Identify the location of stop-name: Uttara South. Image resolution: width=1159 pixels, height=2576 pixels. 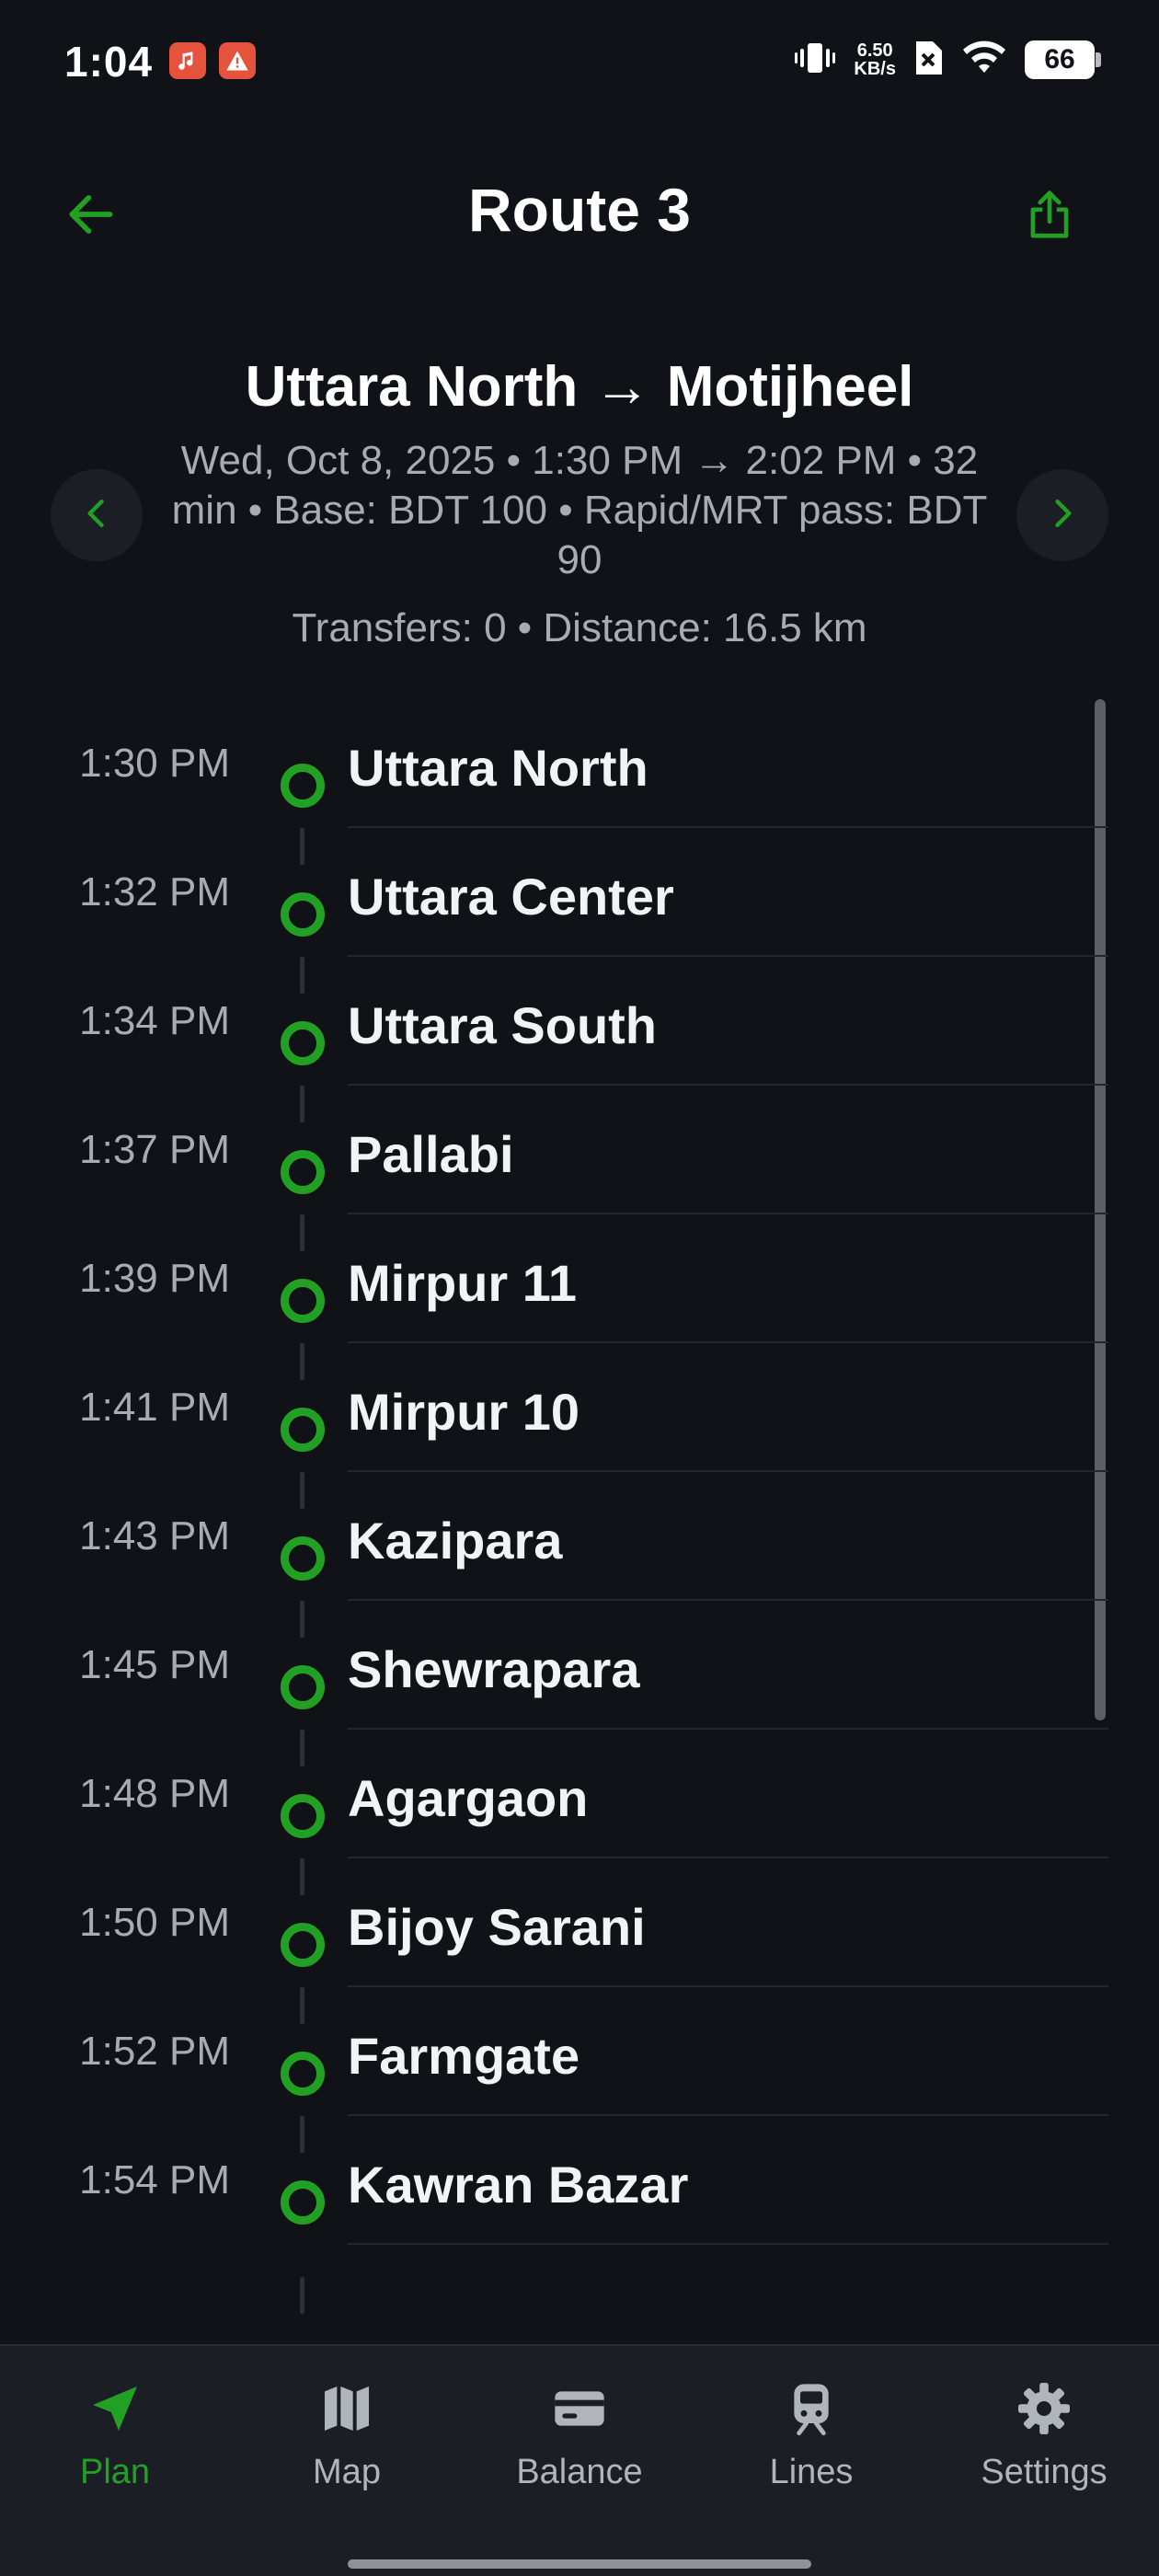
(502, 1025).